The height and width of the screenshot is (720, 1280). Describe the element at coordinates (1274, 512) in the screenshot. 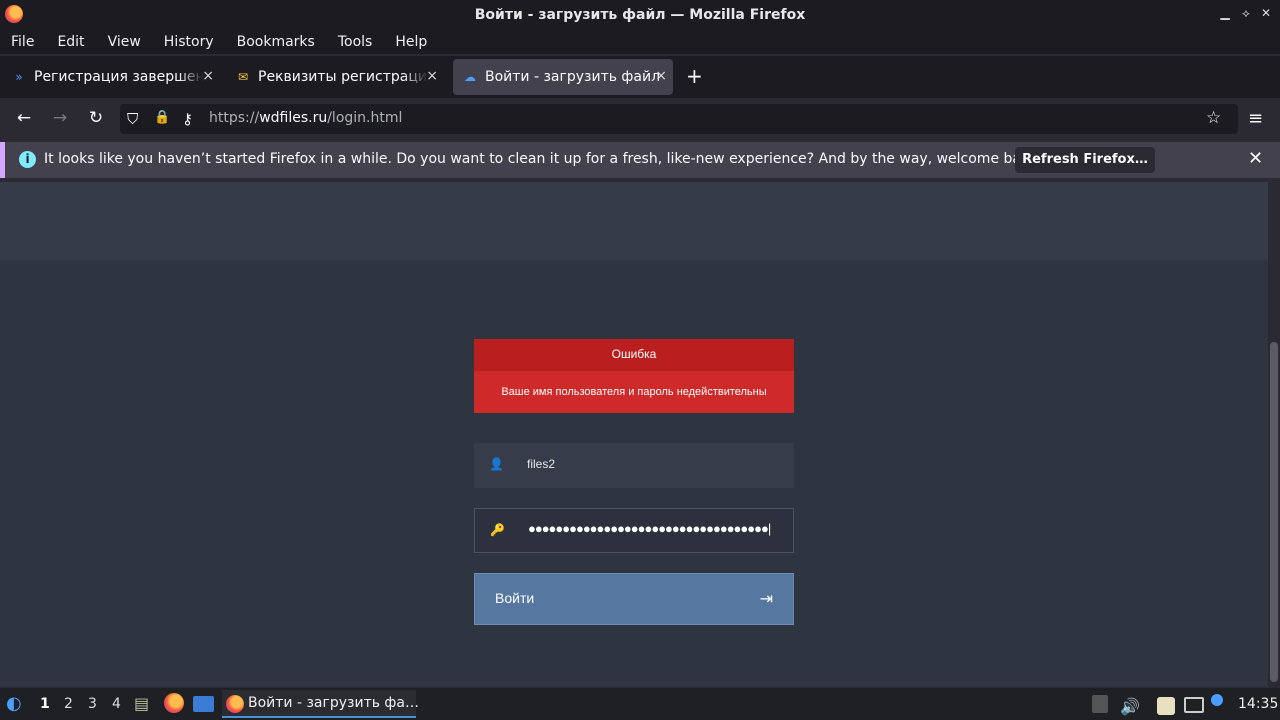

I see `scrollbar-thumb` at that location.